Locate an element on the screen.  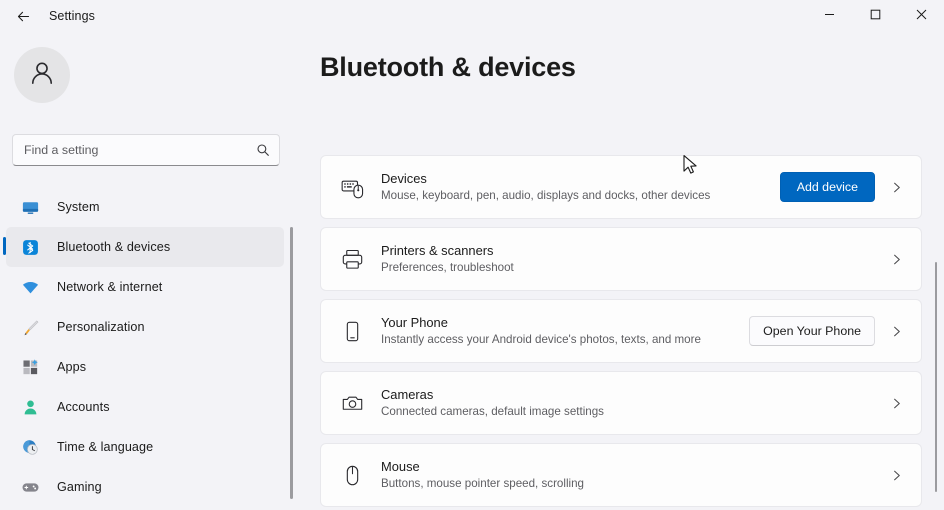
card-subtitle: Preferences, troubleshoot is located at coordinates (447, 267).